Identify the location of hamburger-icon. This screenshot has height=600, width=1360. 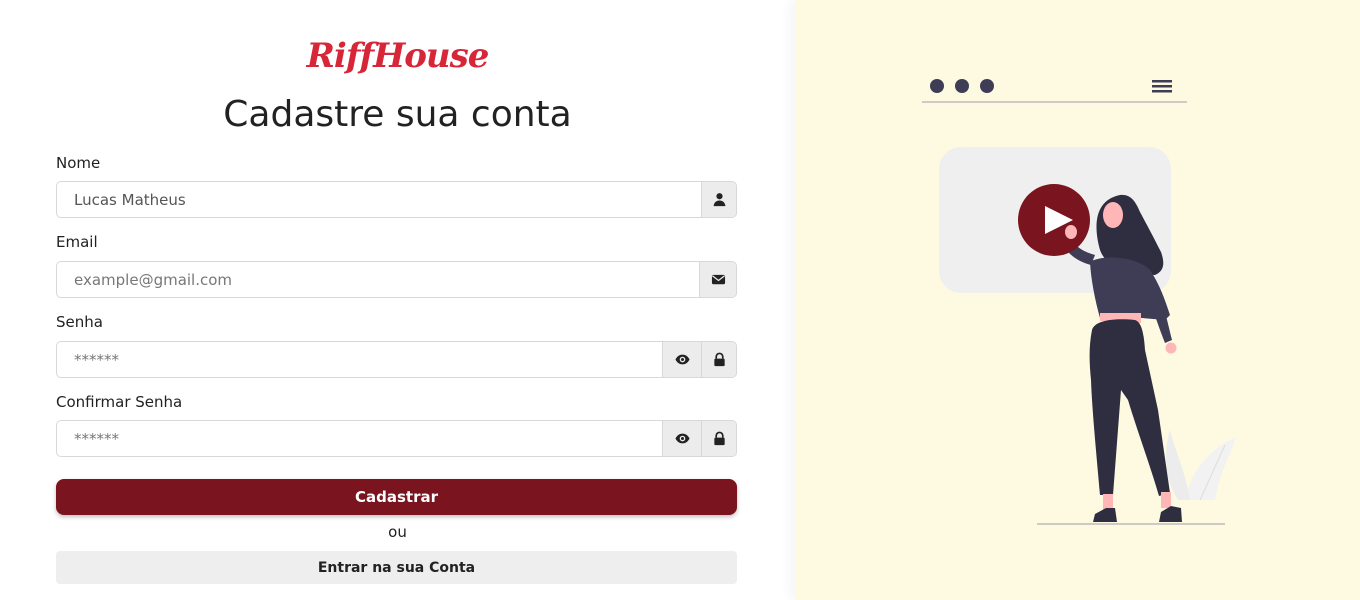
(1162, 86).